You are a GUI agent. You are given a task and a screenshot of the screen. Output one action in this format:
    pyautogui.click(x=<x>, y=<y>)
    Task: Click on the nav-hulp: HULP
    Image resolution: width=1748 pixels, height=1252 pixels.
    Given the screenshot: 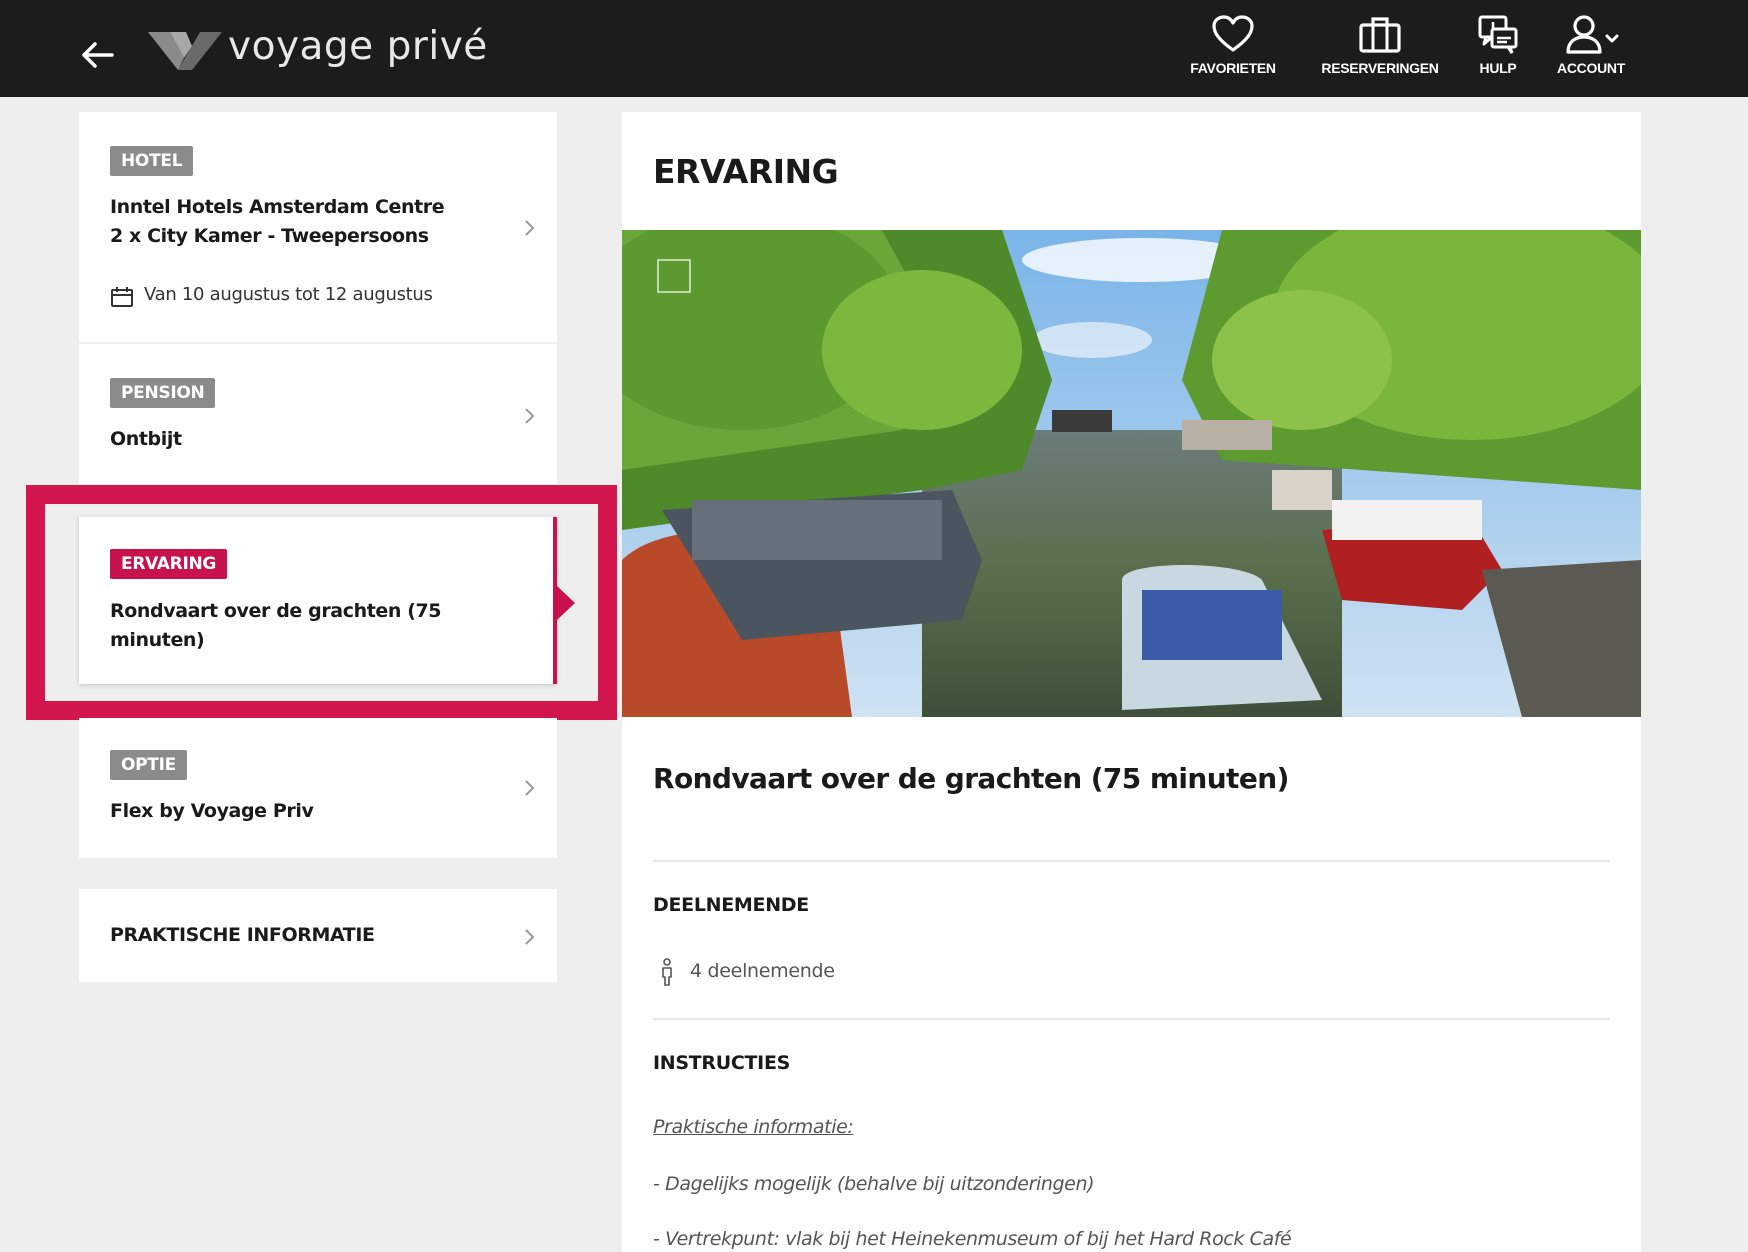 What is the action you would take?
    pyautogui.click(x=1498, y=50)
    